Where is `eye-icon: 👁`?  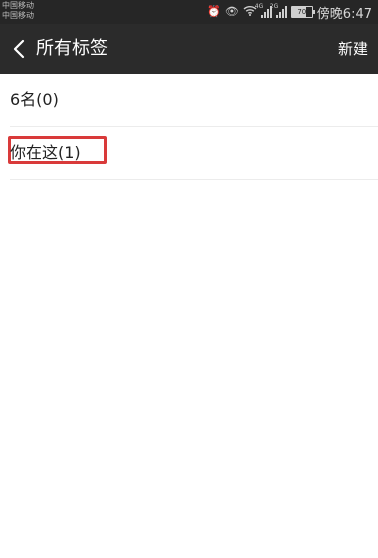
eye-icon: 👁 is located at coordinates (231, 11).